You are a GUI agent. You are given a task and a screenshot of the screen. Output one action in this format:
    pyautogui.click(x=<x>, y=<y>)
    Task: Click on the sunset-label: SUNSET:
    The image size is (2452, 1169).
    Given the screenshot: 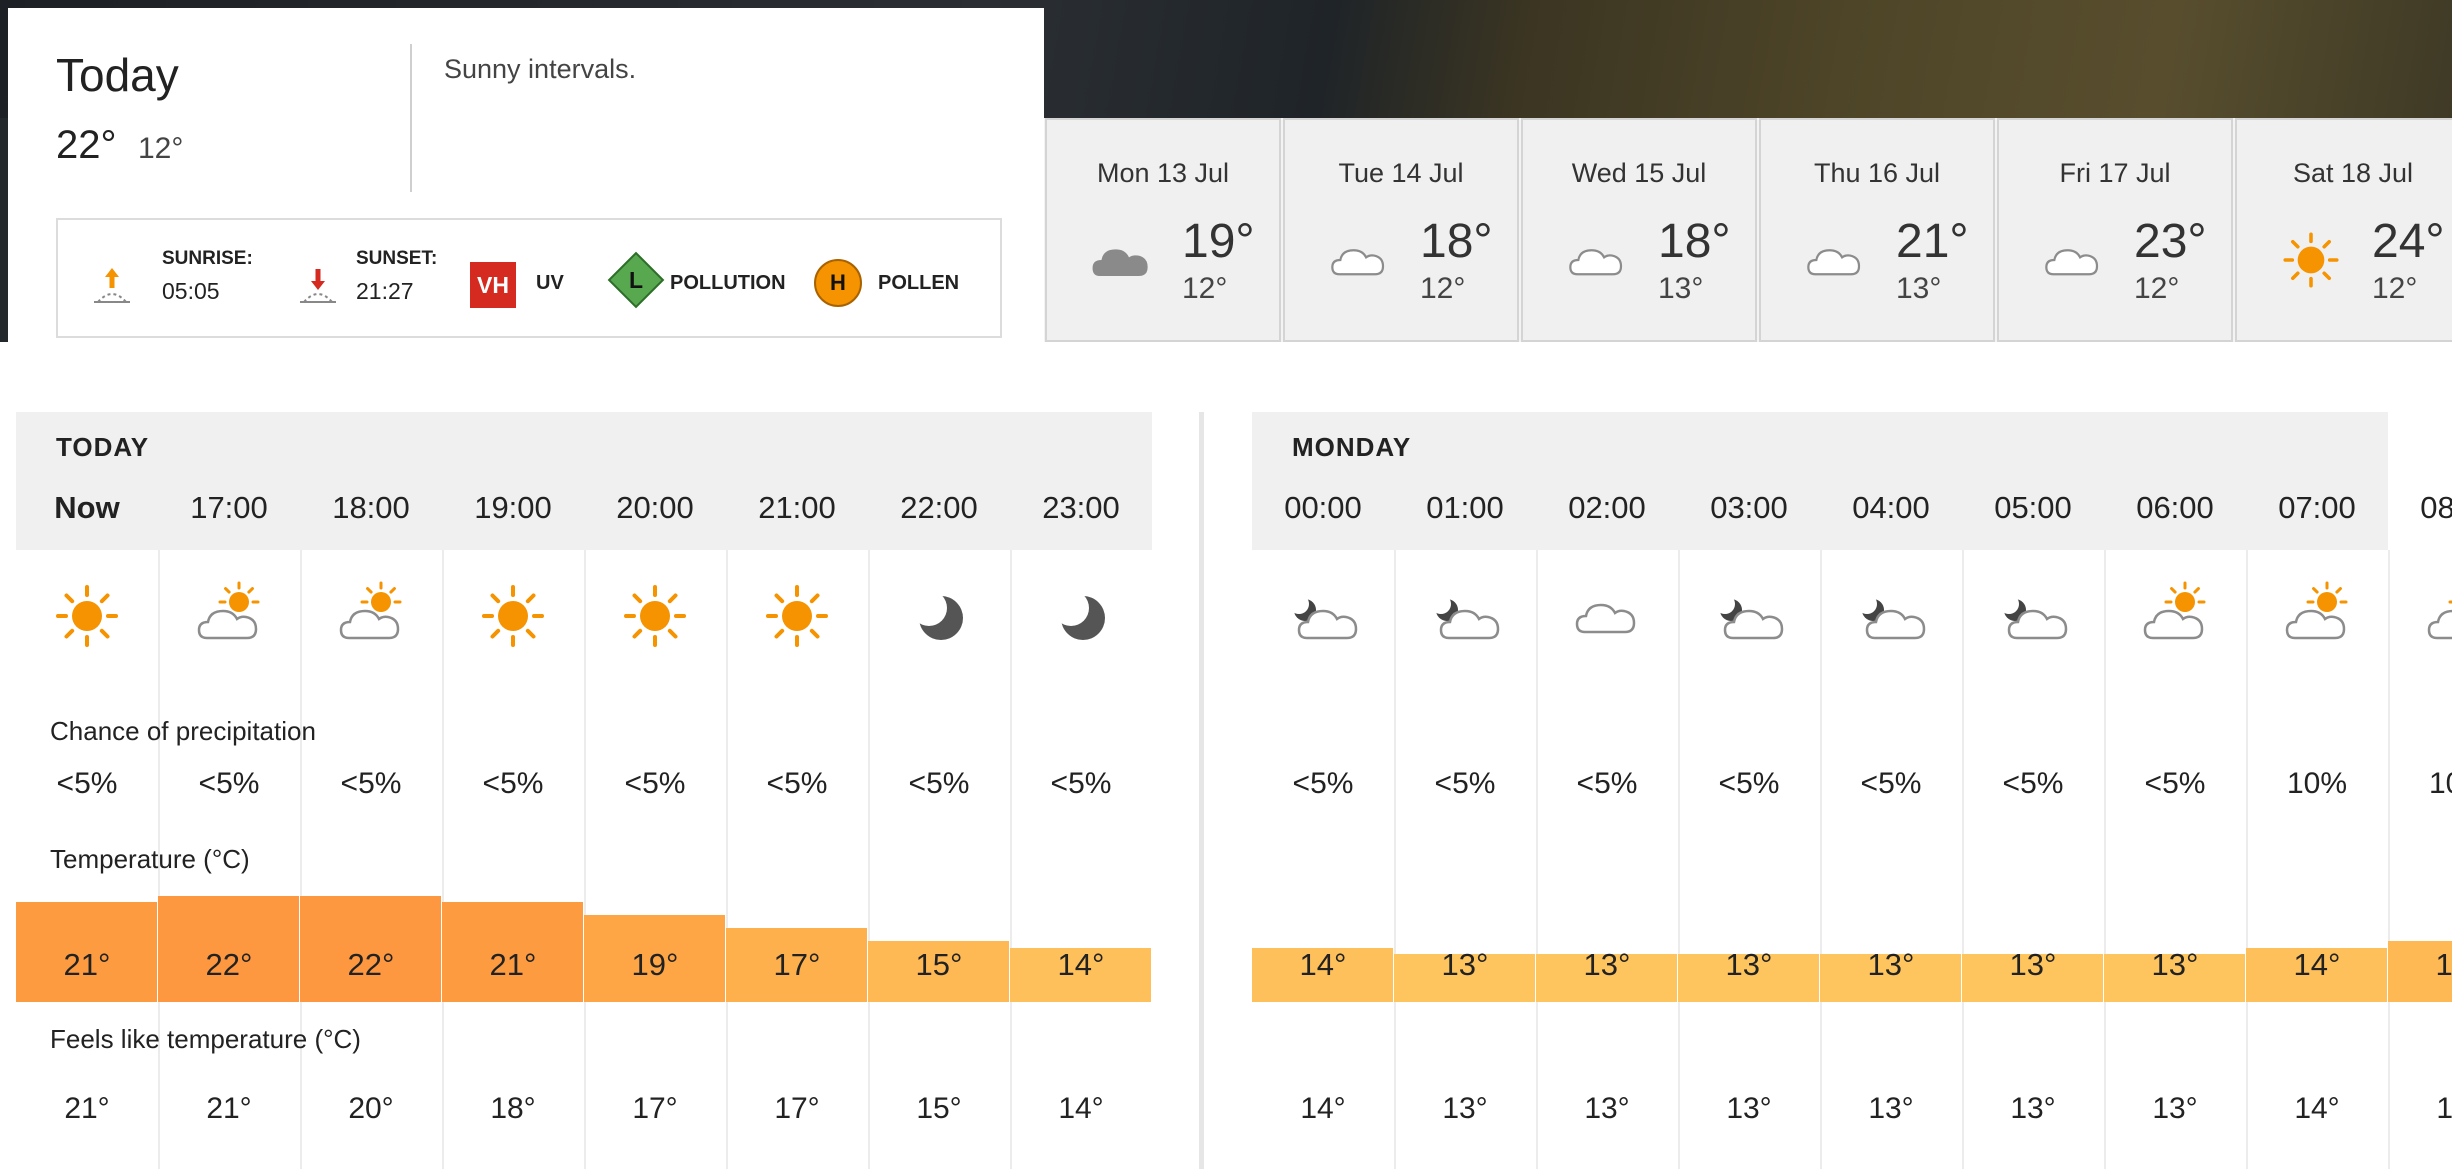 What is the action you would take?
    pyautogui.click(x=397, y=258)
    